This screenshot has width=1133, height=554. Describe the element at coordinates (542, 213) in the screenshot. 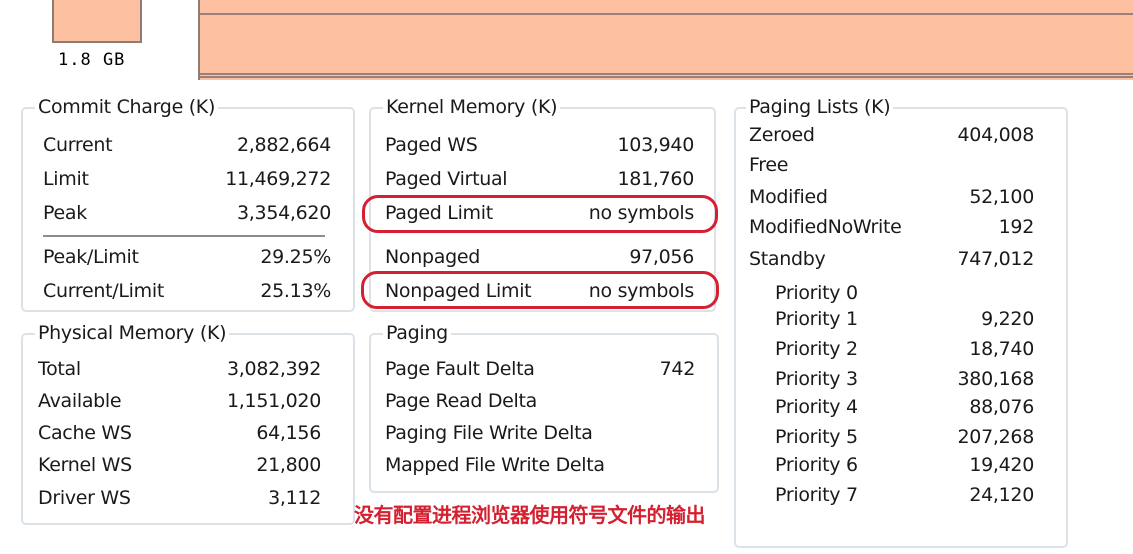

I see `kernel-paged-limit-row: Paged Limit no symbols` at that location.